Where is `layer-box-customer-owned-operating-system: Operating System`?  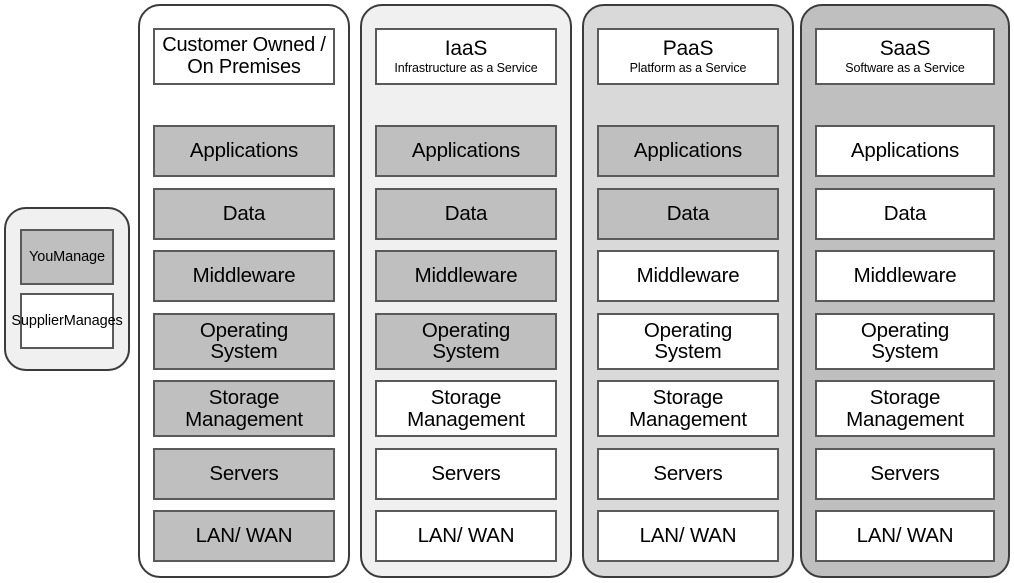
layer-box-customer-owned-operating-system: Operating System is located at coordinates (244, 341).